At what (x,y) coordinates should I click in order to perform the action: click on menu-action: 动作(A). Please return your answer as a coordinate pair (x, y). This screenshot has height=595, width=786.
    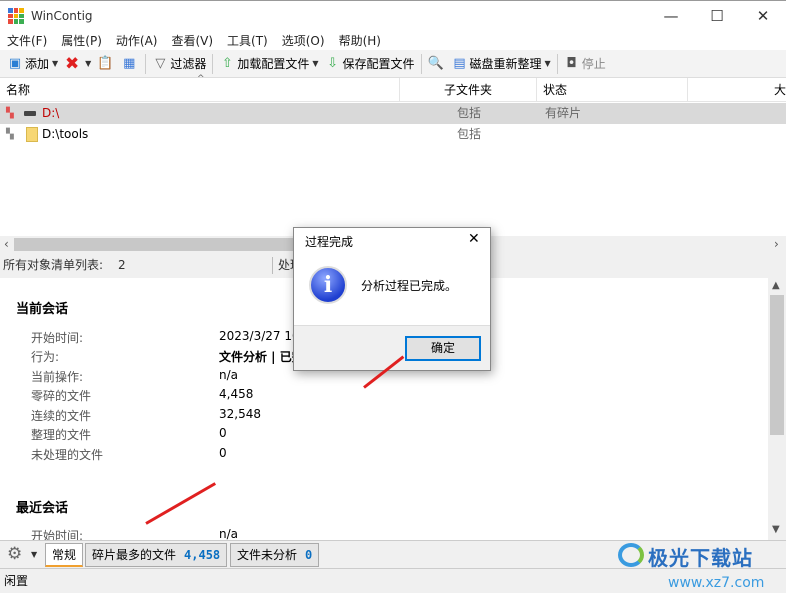
    Looking at the image, I should click on (137, 40).